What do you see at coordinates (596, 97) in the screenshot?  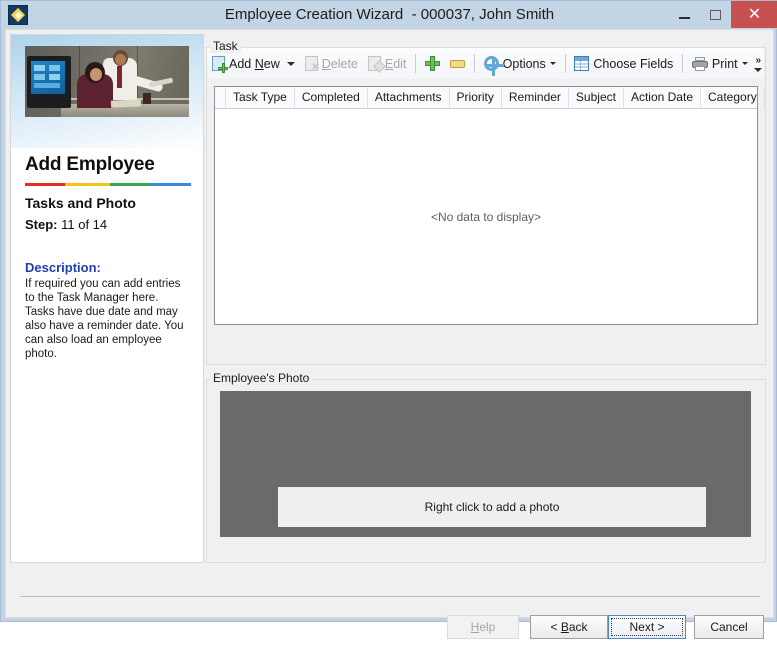 I see `grid-column-subject: Subject` at bounding box center [596, 97].